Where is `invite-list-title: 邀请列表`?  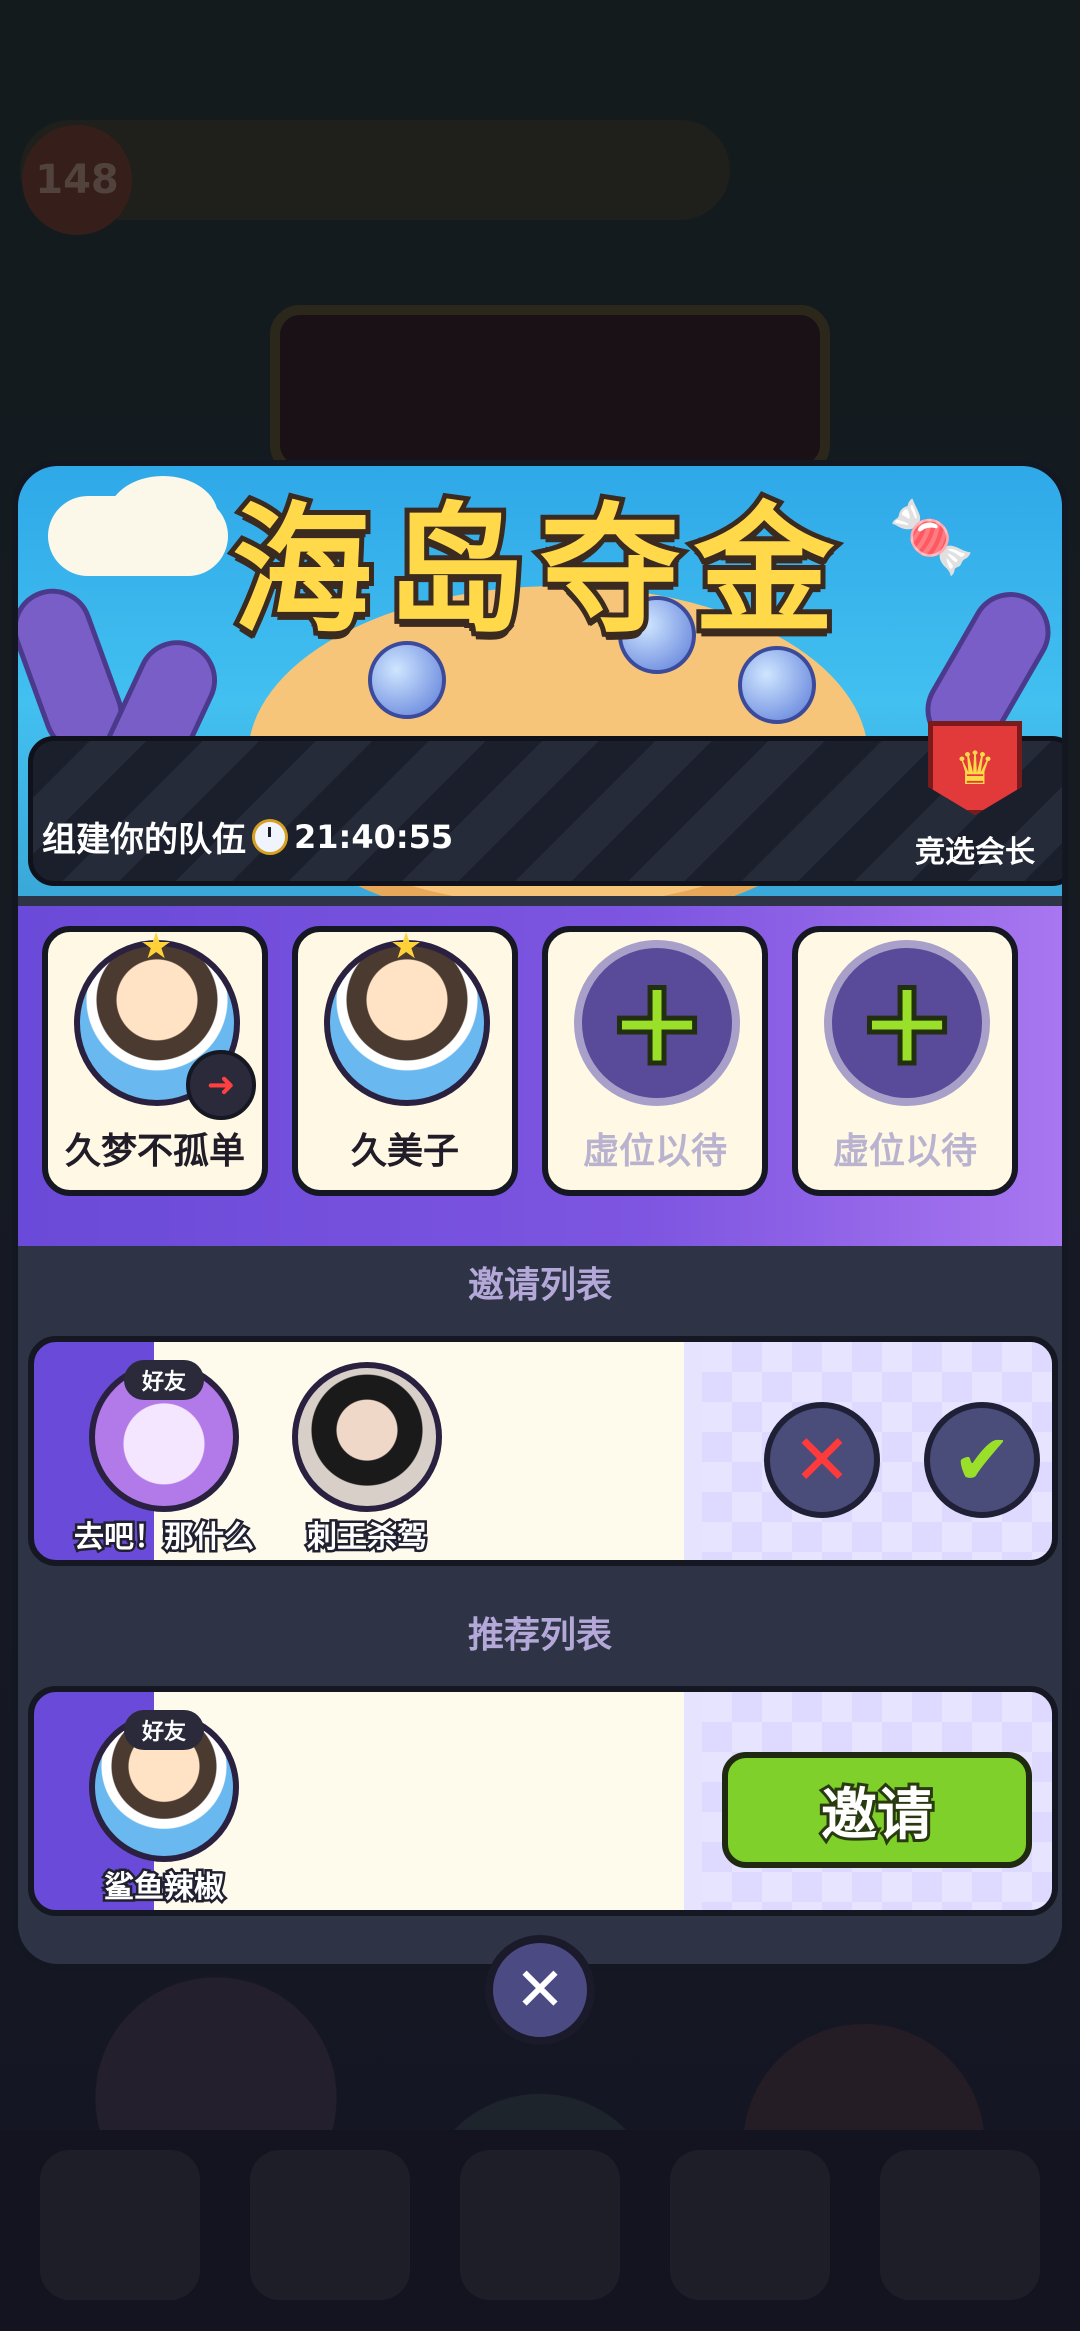
invite-list-title: 邀请列表 is located at coordinates (539, 1285).